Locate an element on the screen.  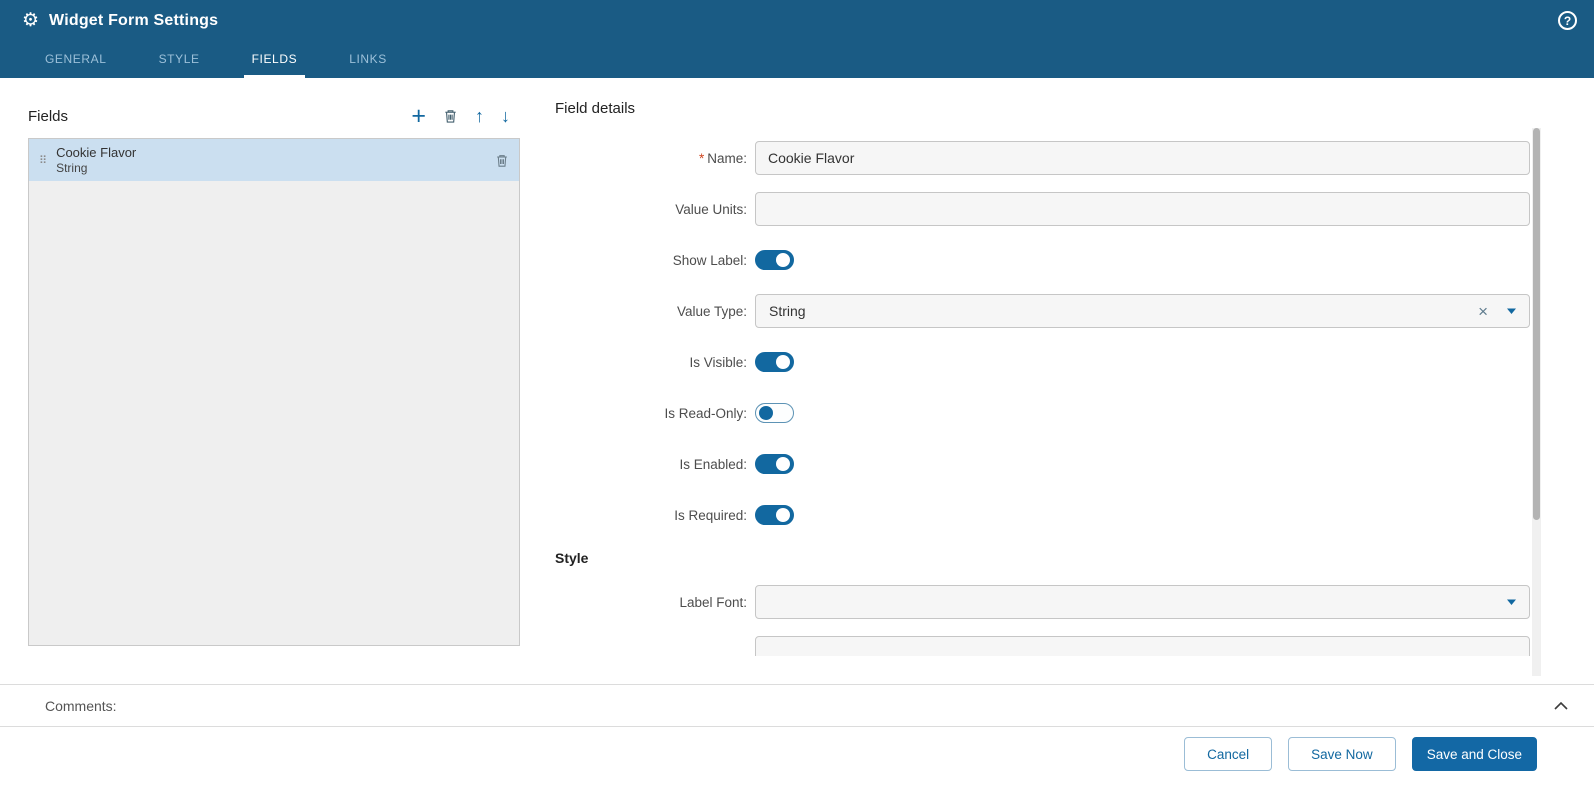
field-item-name: Cookie Flavor is located at coordinates (96, 152).